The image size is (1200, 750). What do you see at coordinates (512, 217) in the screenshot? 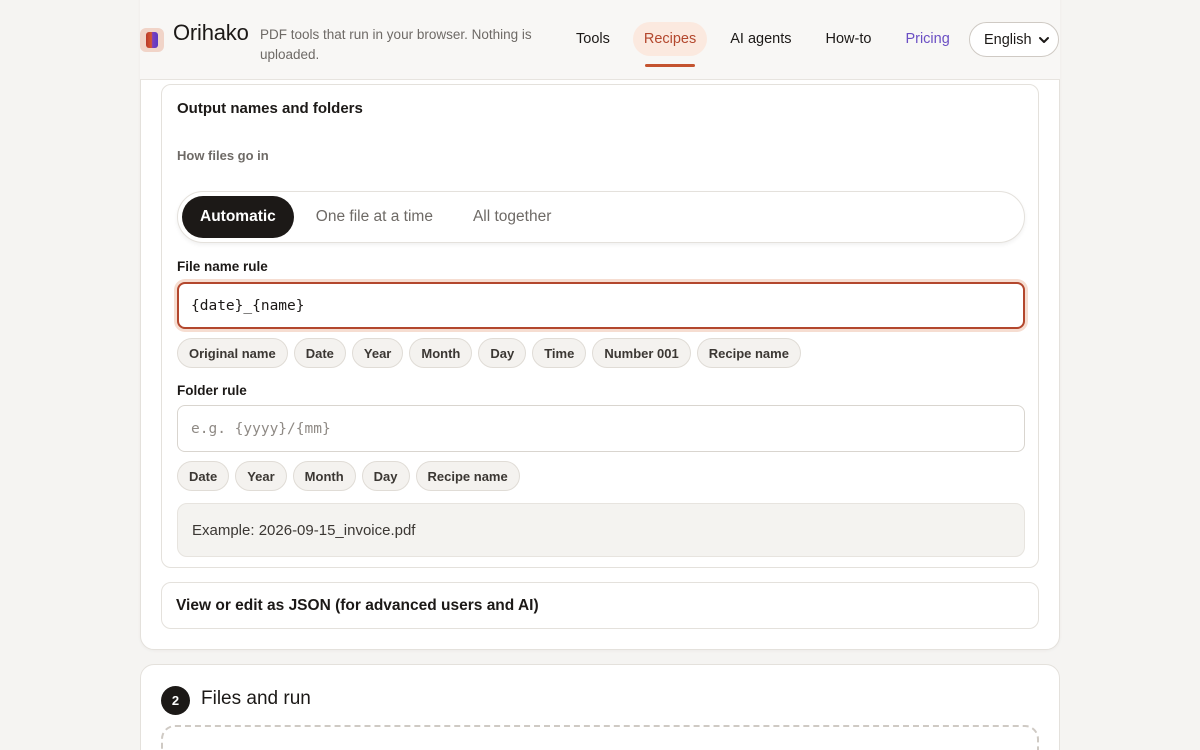
I see `mode-all-together: All together` at bounding box center [512, 217].